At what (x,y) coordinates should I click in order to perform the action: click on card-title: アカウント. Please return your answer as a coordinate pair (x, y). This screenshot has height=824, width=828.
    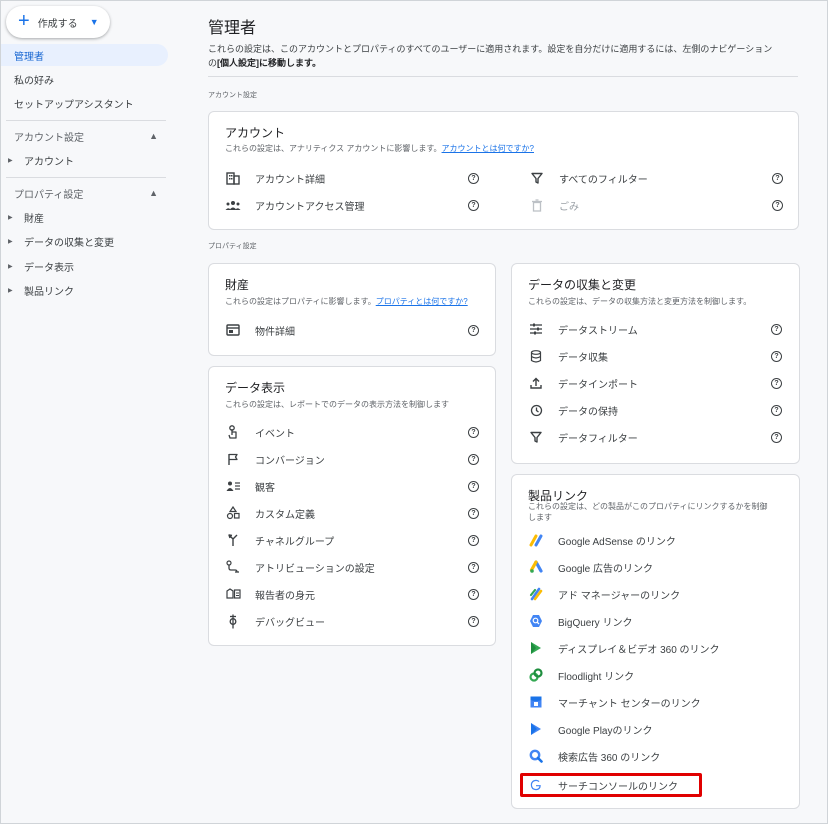
    Looking at the image, I should click on (255, 133).